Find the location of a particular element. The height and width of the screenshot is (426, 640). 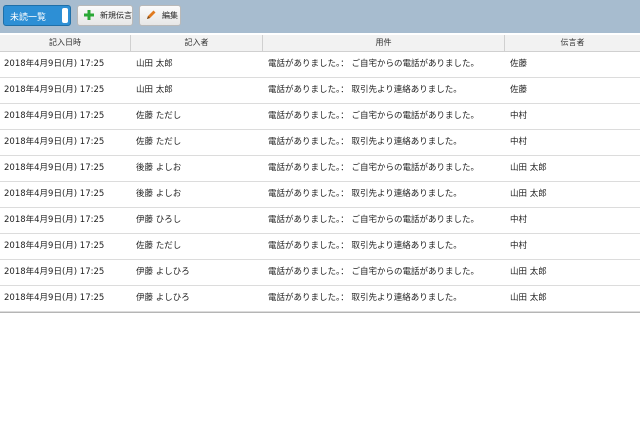

select-handle-icon is located at coordinates (65, 15).